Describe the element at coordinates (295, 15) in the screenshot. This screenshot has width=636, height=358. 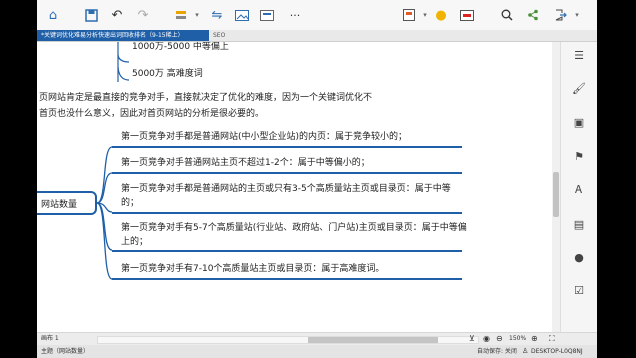
I see `more-icon: ···` at that location.